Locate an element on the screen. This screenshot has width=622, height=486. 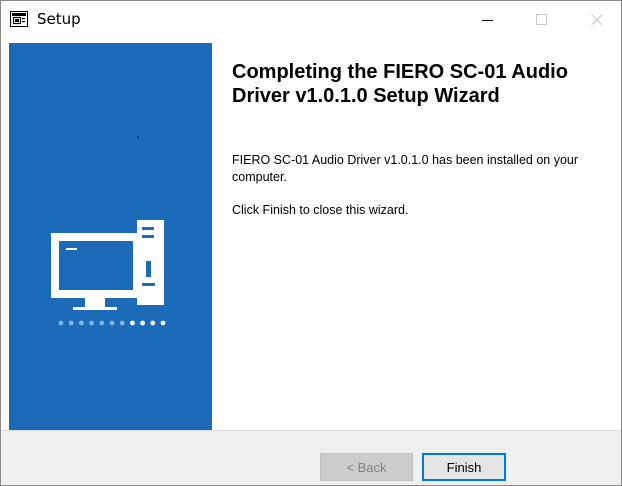
close-button is located at coordinates (597, 20).